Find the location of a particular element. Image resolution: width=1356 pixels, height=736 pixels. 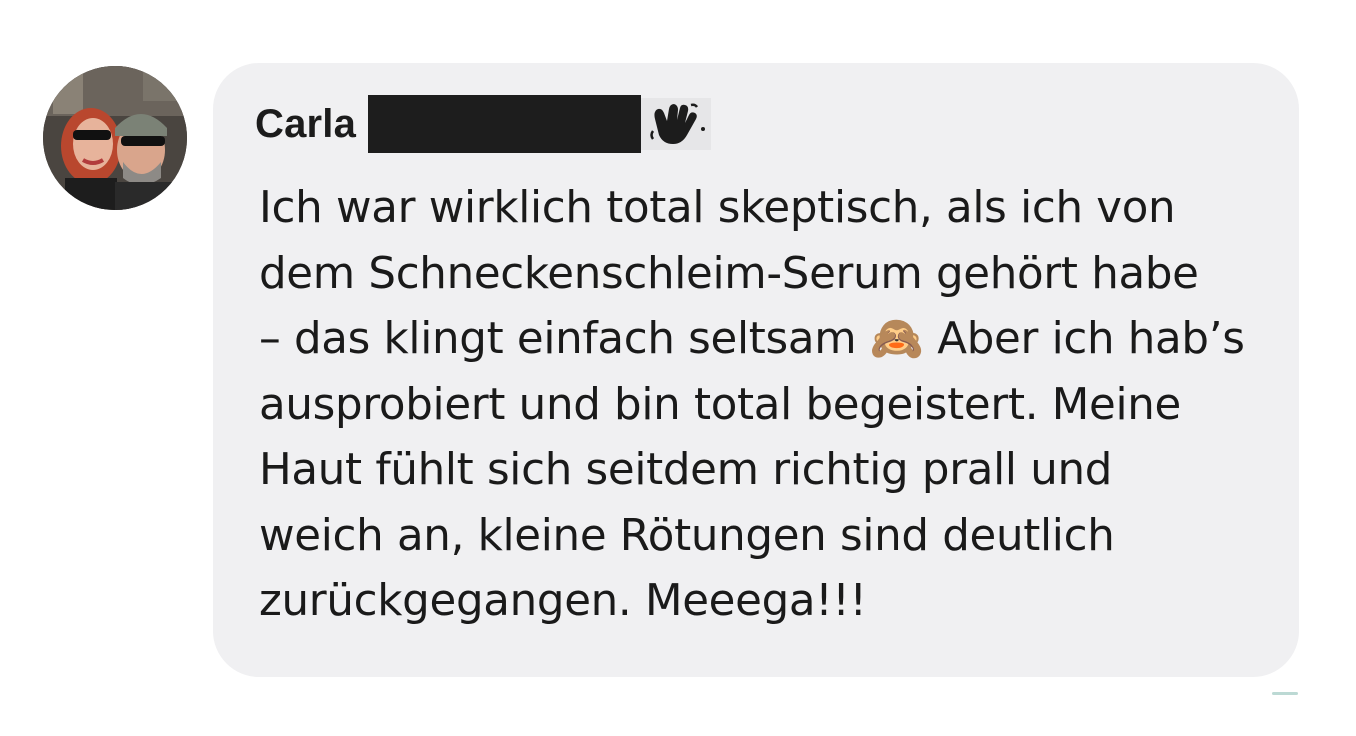

comment-author-row: Carla is located at coordinates (483, 124).